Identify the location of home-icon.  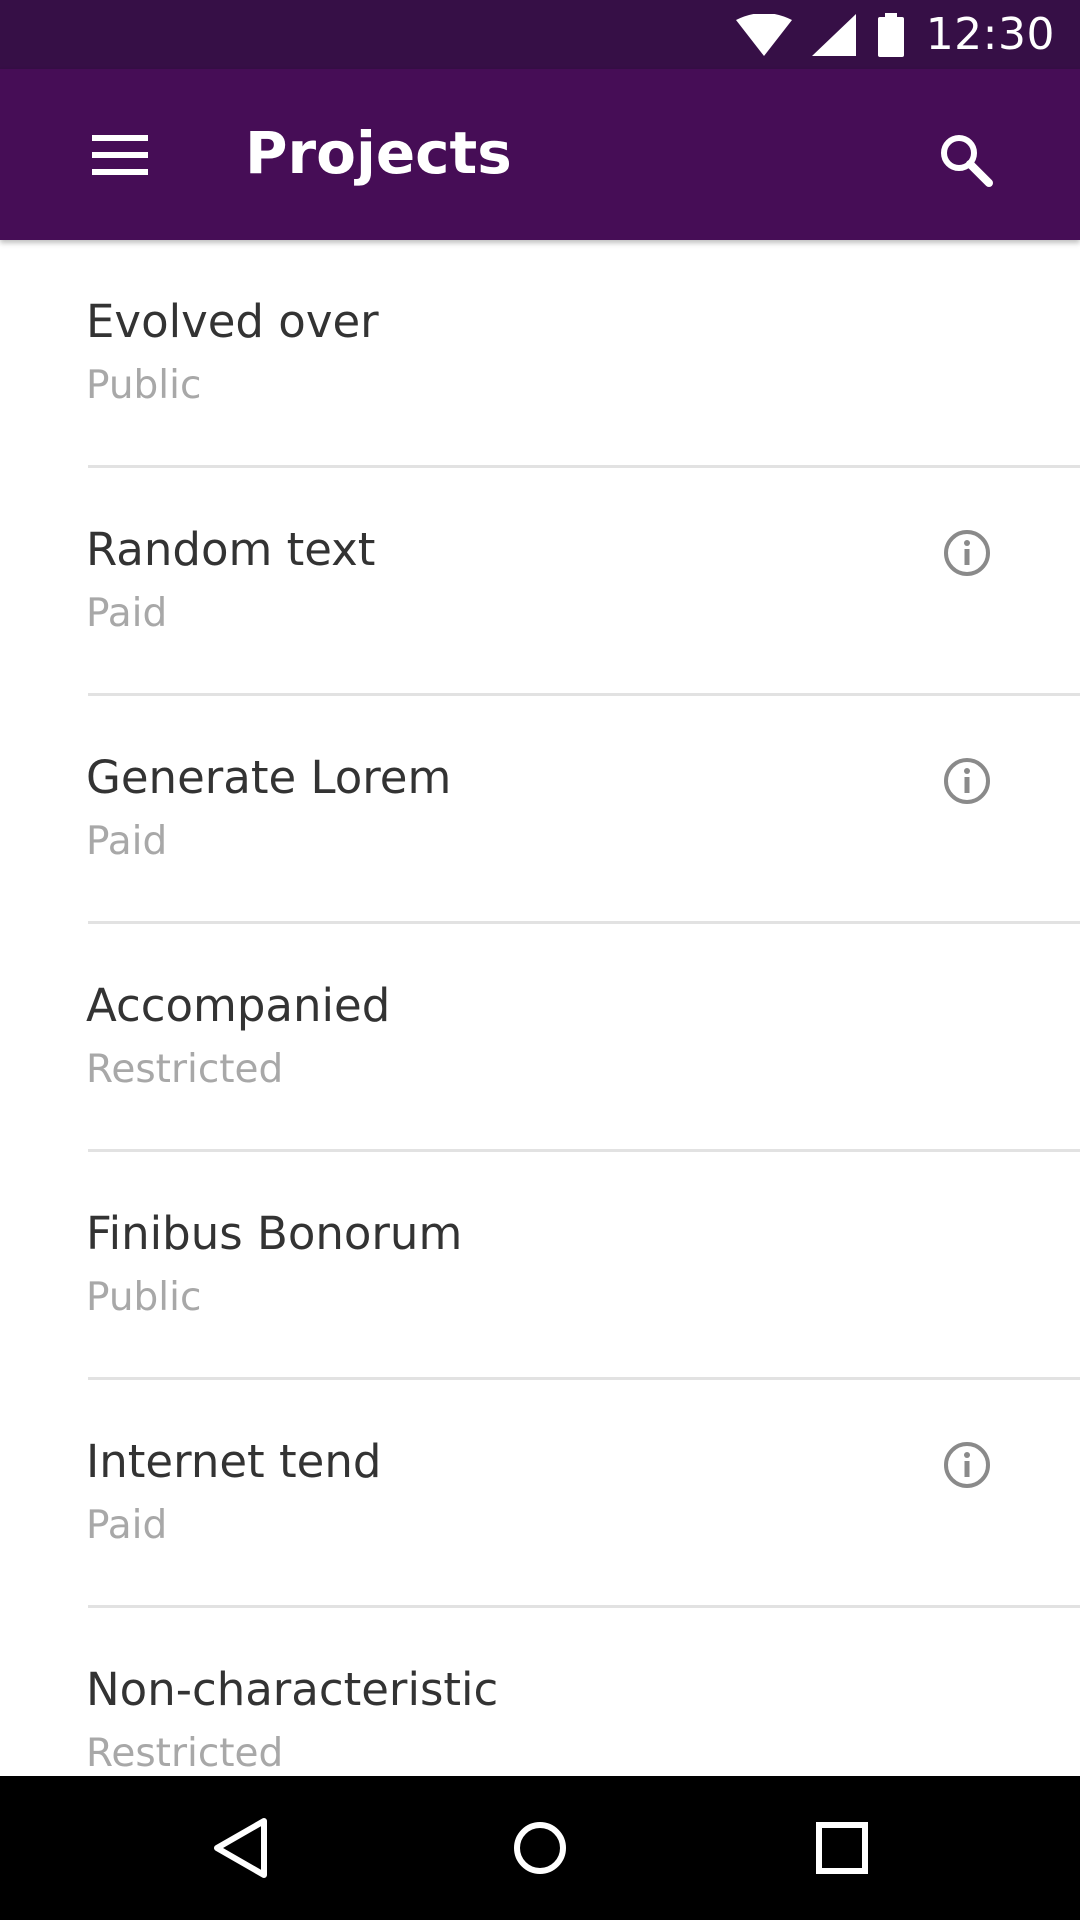
(540, 1848).